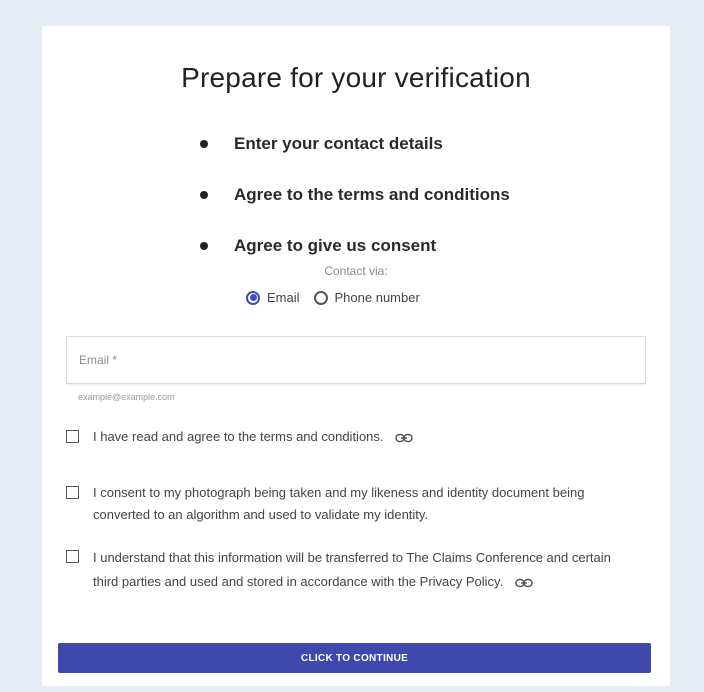 The width and height of the screenshot is (704, 692). Describe the element at coordinates (338, 143) in the screenshot. I see `step-label: Enter your contact details` at that location.